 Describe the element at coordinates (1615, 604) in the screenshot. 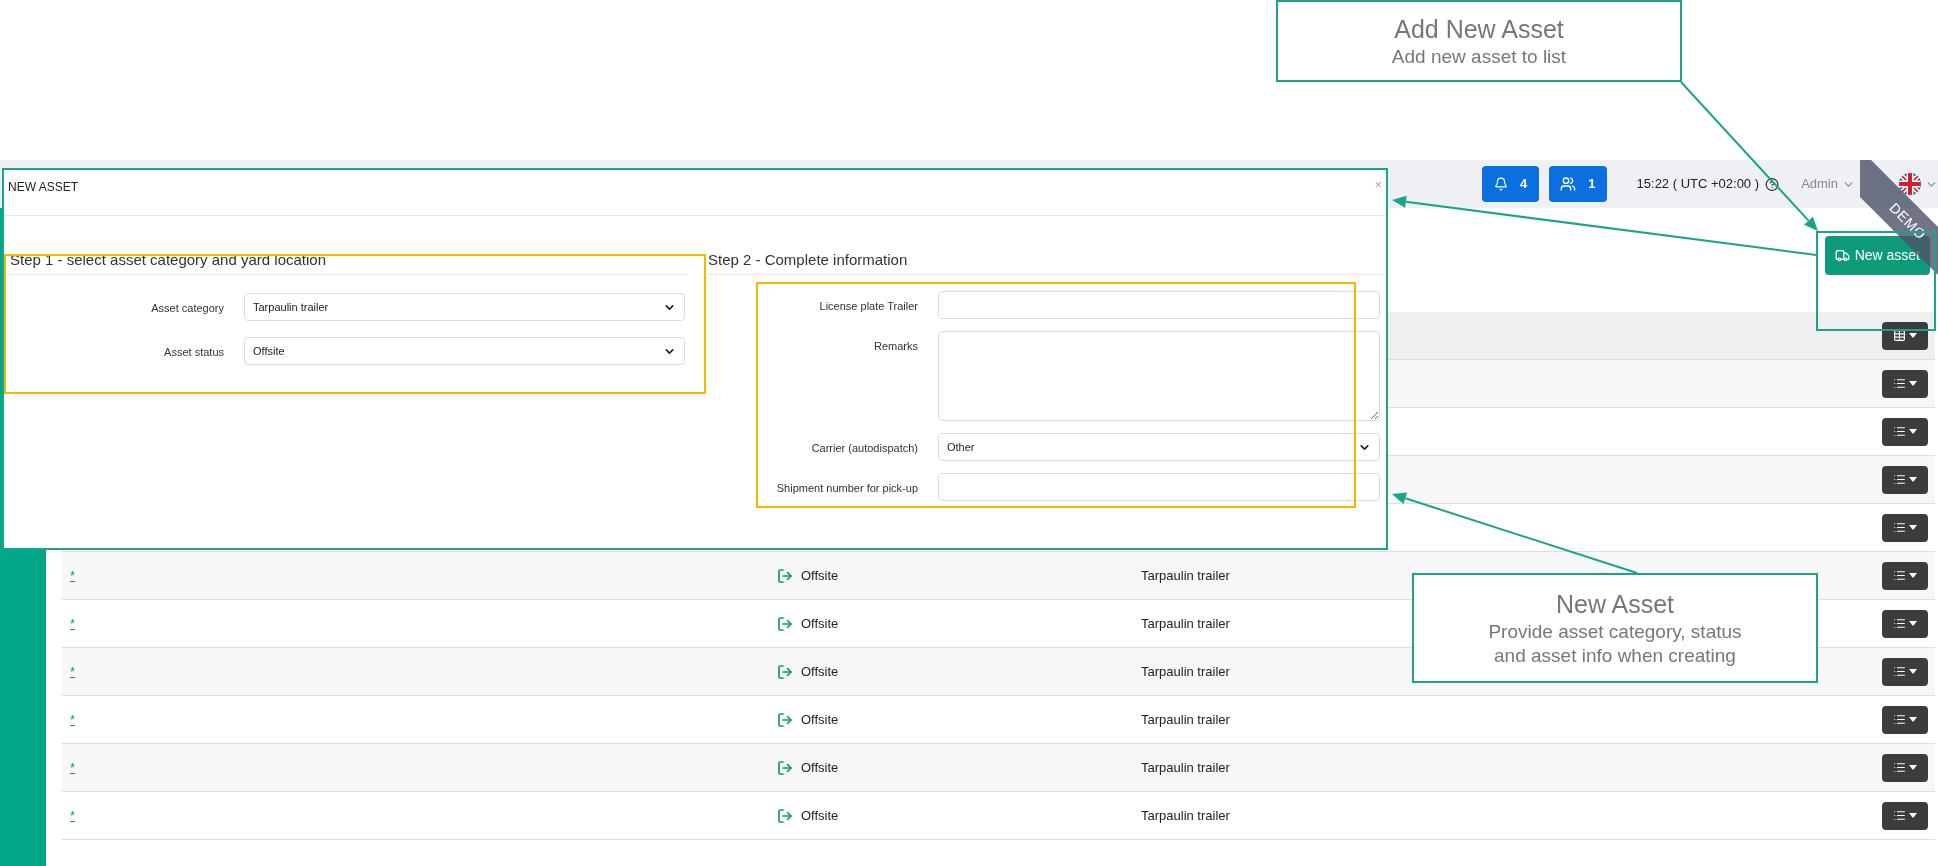

I see `callout-title: New Asset` at that location.